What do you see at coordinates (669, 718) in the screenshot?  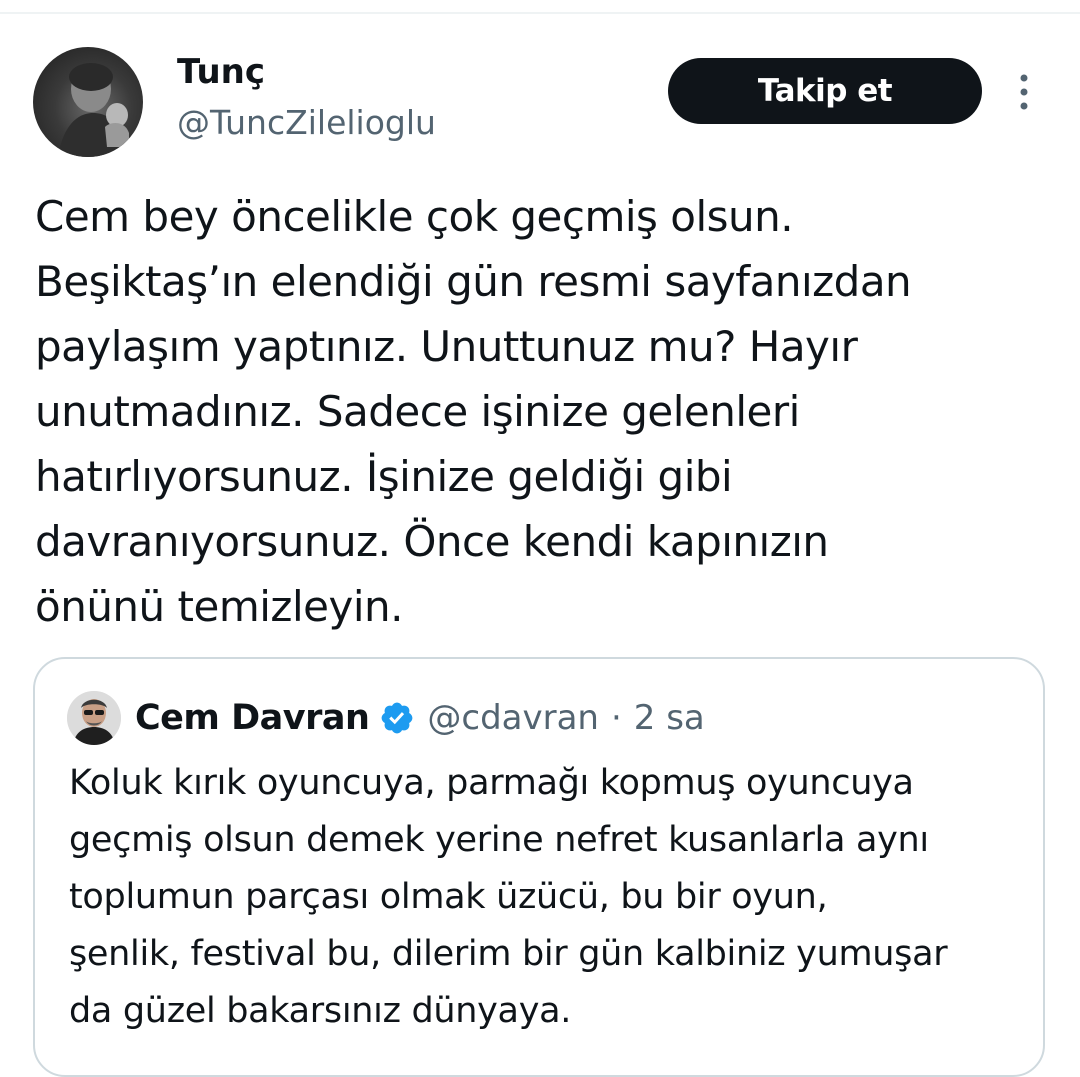 I see `quoted-tweet-time: 2 sa` at bounding box center [669, 718].